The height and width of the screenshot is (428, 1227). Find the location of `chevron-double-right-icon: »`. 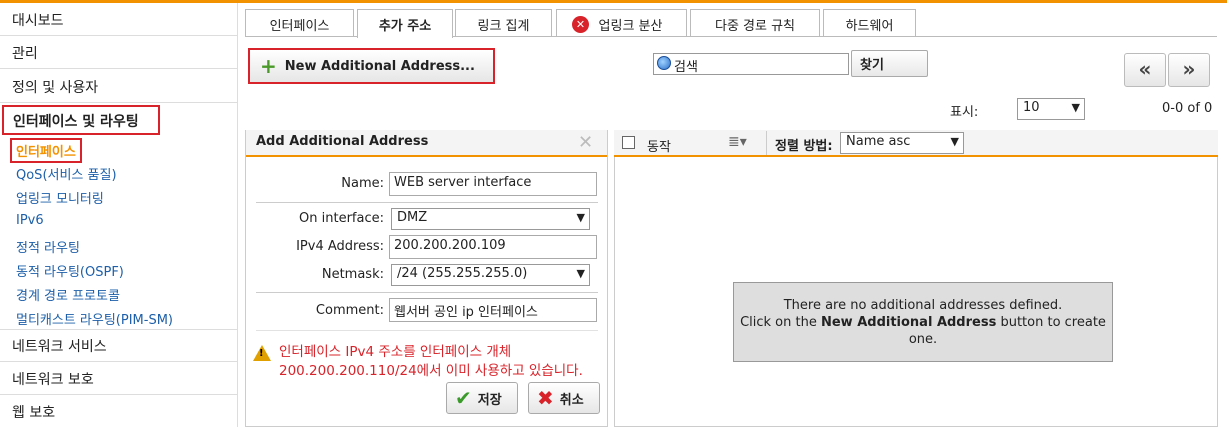

chevron-double-right-icon: » is located at coordinates (1189, 69).